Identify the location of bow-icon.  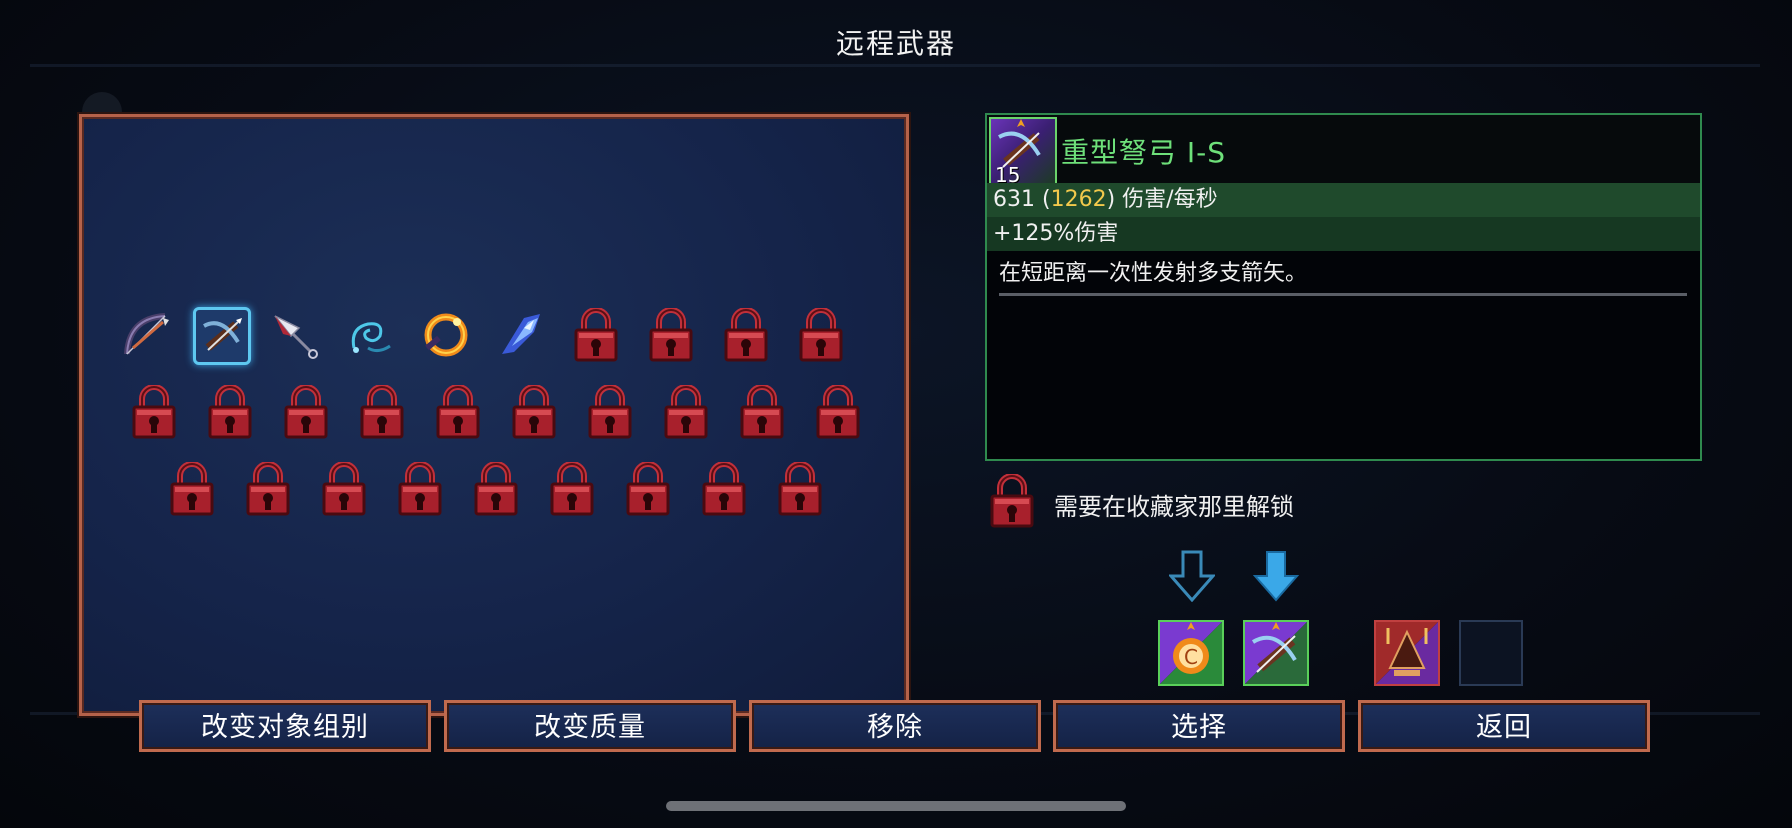
(146, 335).